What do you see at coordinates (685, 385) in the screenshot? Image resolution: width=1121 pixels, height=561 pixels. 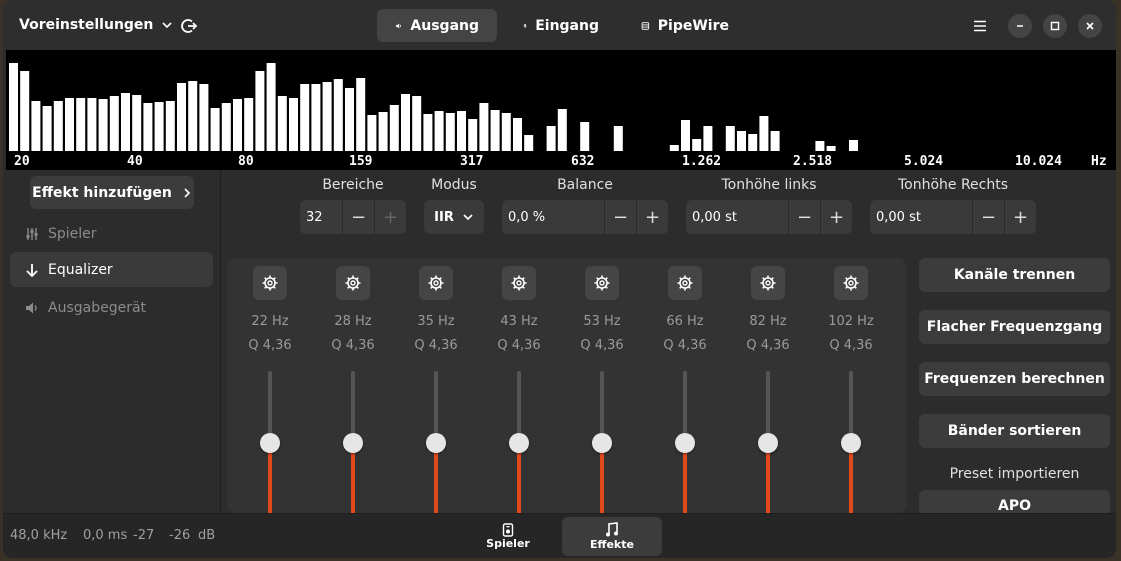 I see `eq-band: 66 Hz Q 4,36` at bounding box center [685, 385].